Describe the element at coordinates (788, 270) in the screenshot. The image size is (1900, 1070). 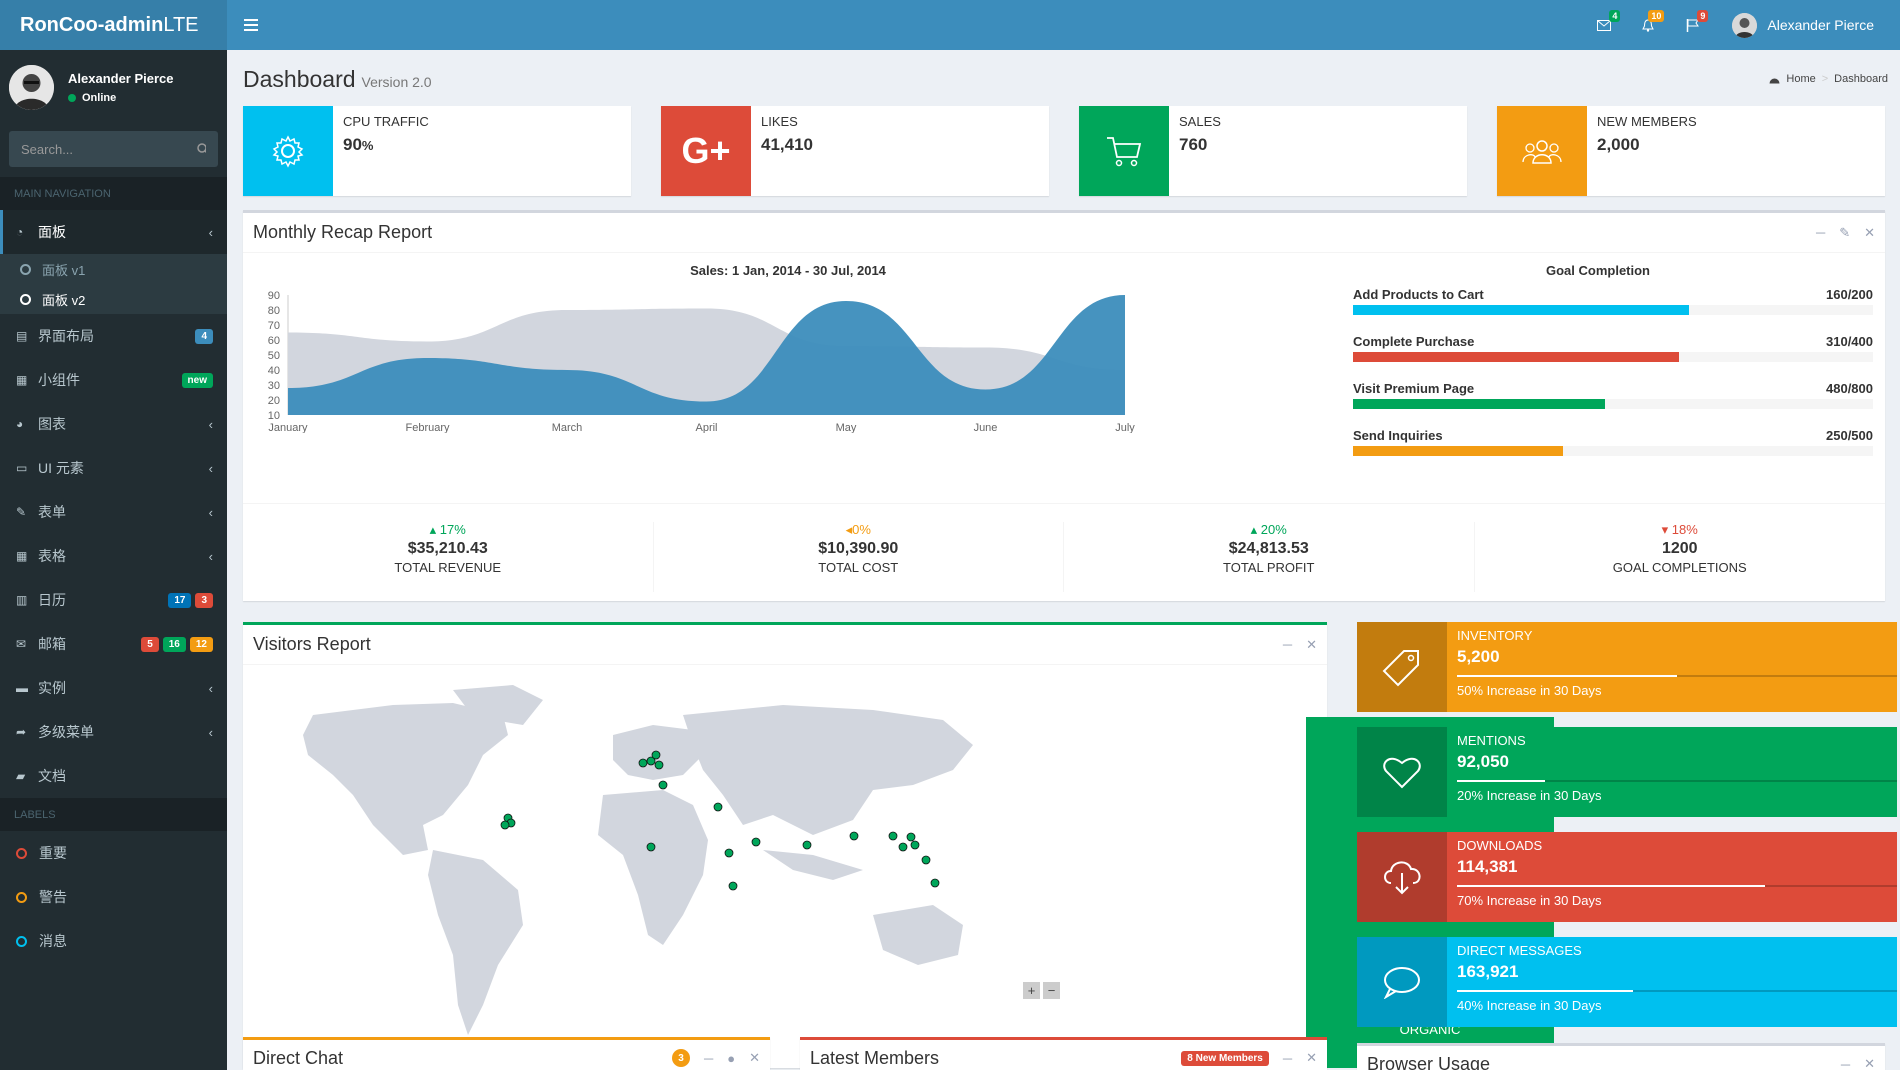
I see `chart-title: Sales: 1 Jan, 2014 - 30 Jul, 2014` at that location.